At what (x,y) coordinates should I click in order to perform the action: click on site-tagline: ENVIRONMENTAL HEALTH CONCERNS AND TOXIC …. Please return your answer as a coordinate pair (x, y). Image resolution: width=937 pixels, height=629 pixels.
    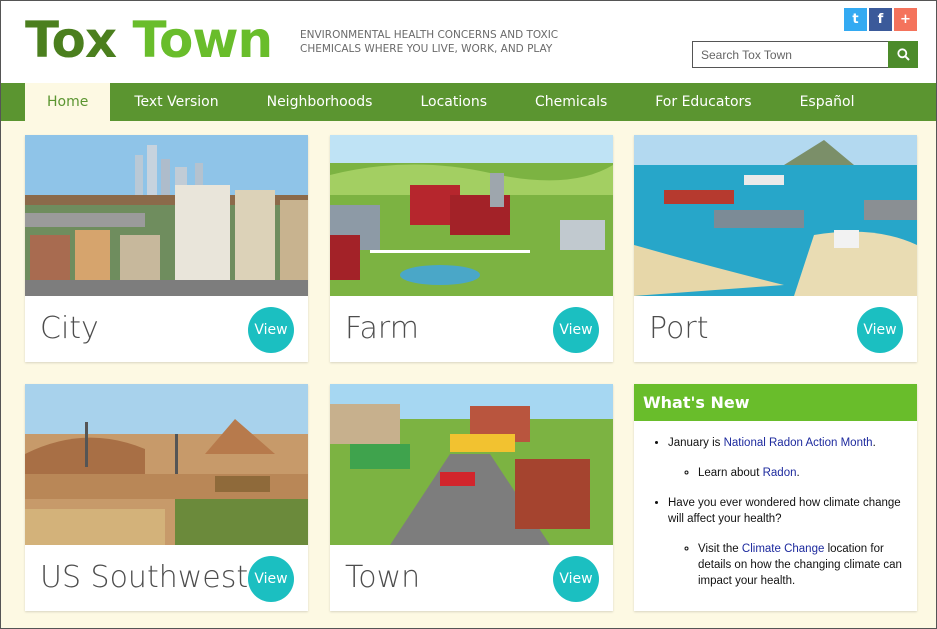
    Looking at the image, I should click on (429, 42).